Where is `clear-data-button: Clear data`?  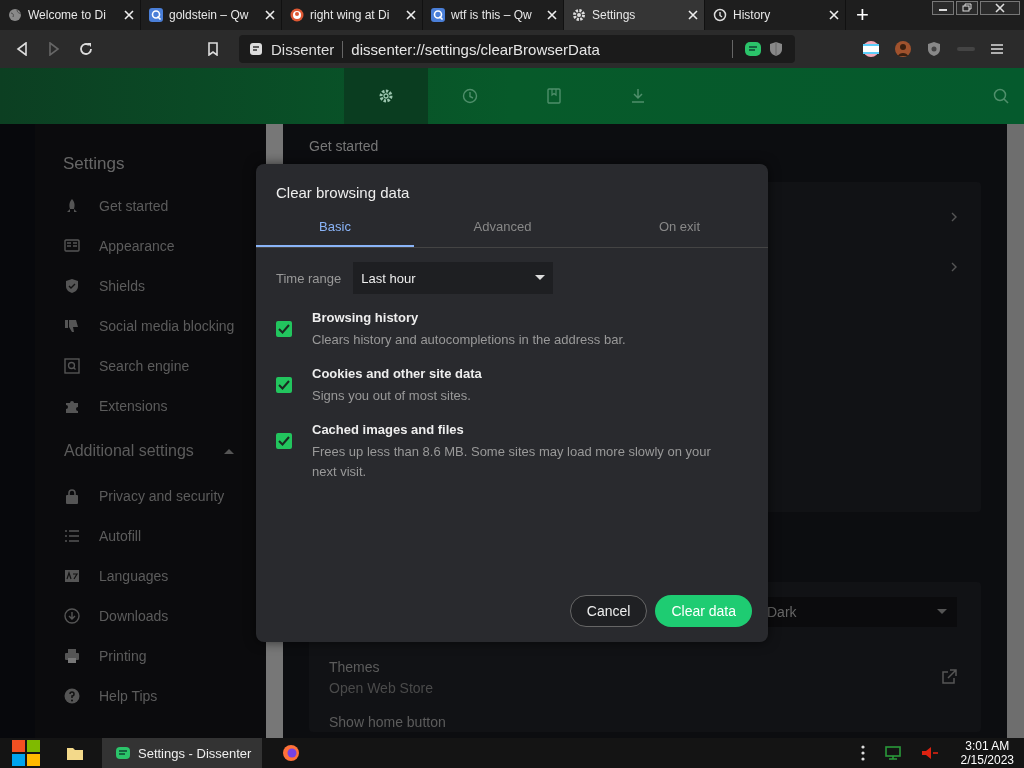
clear-data-button: Clear data is located at coordinates (703, 611).